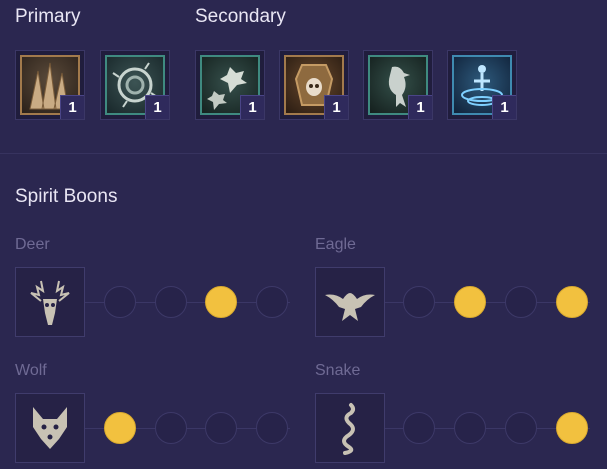  Describe the element at coordinates (230, 85) in the screenshot. I see `secondary-skill-1: 1` at that location.